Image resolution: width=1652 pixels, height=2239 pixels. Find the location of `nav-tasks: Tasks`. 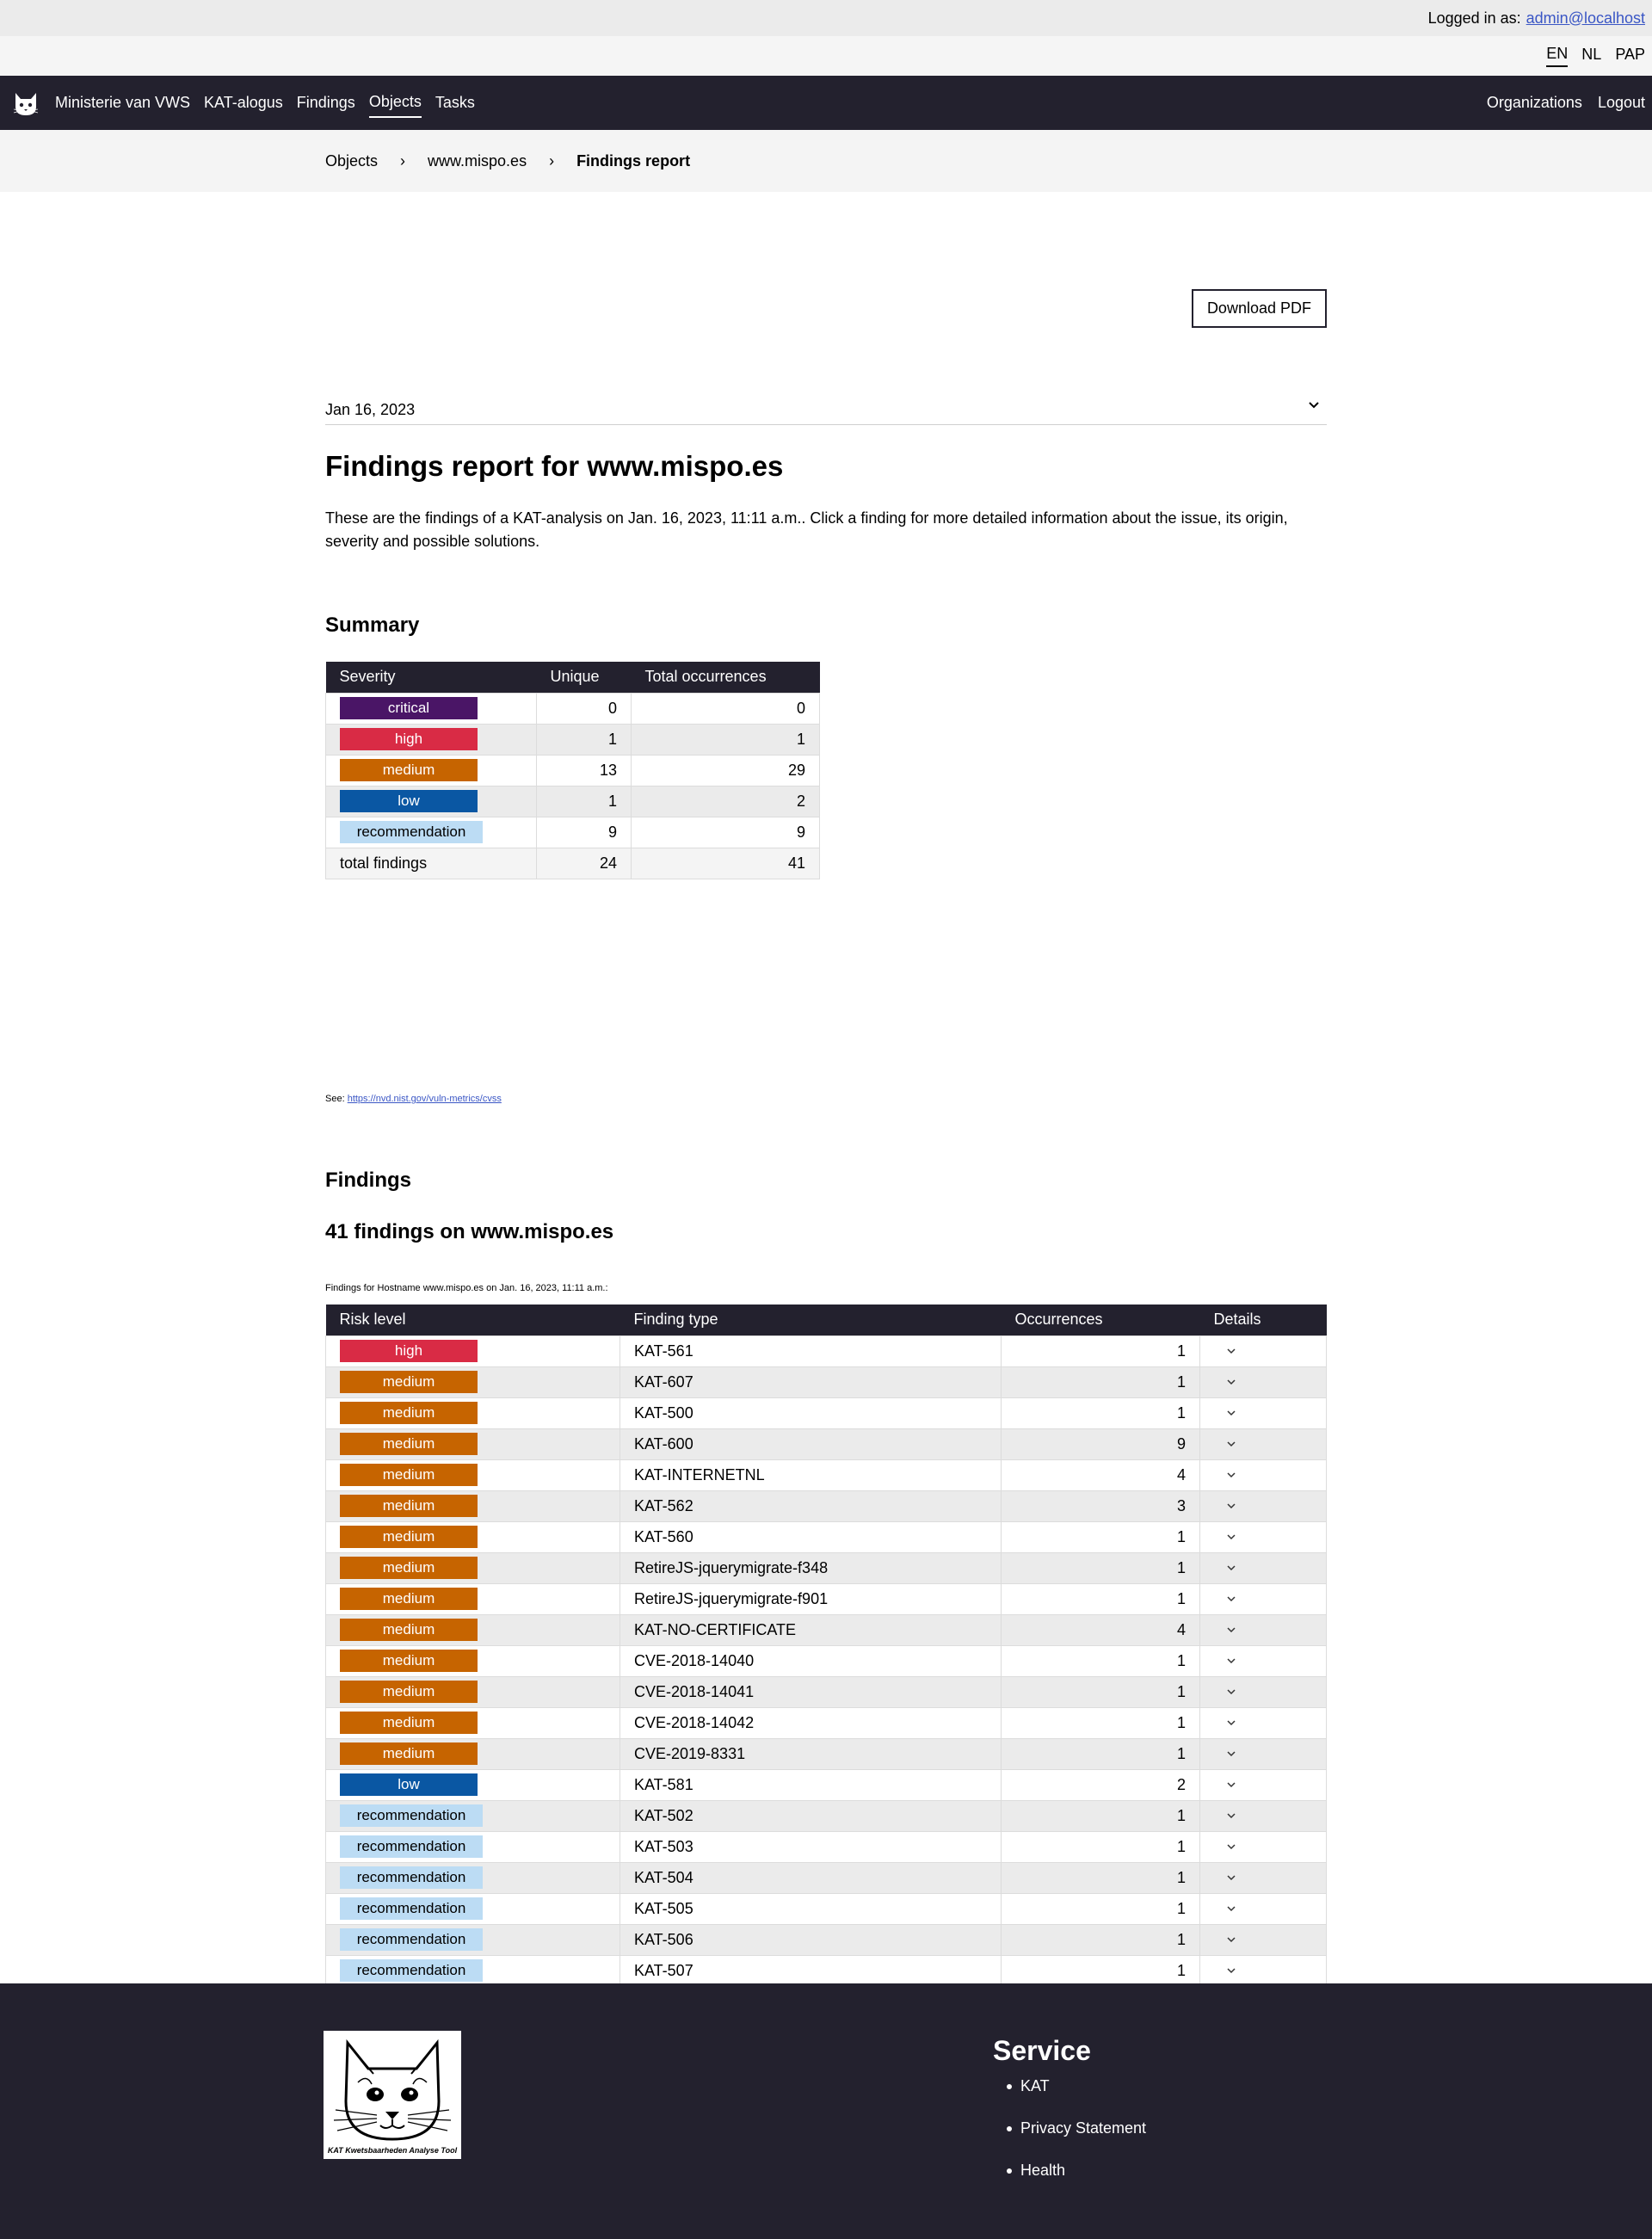

nav-tasks: Tasks is located at coordinates (455, 103).